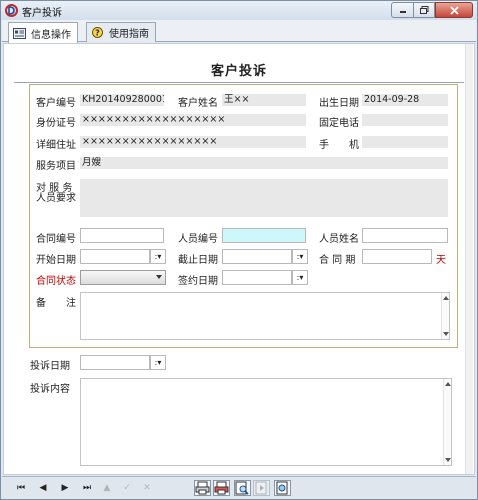 The image size is (478, 500). What do you see at coordinates (42, 13) in the screenshot?
I see `window-title: 客户投诉` at bounding box center [42, 13].